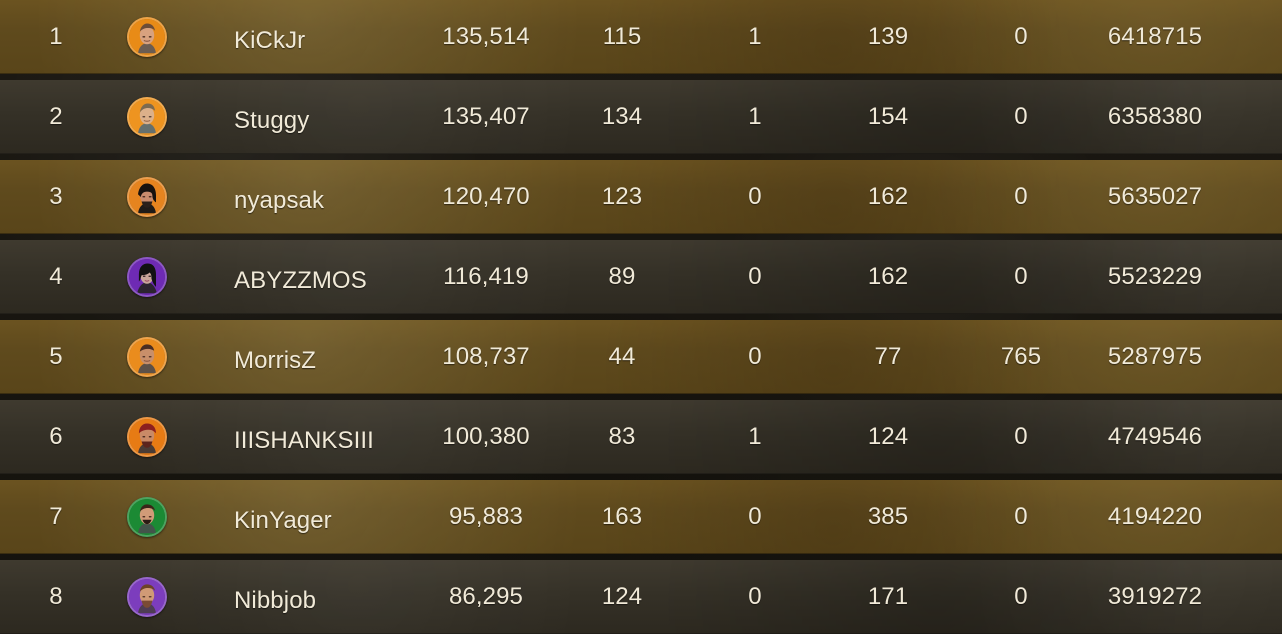 Image resolution: width=1282 pixels, height=634 pixels. I want to click on player-name: ABYZZMOS, so click(321, 277).